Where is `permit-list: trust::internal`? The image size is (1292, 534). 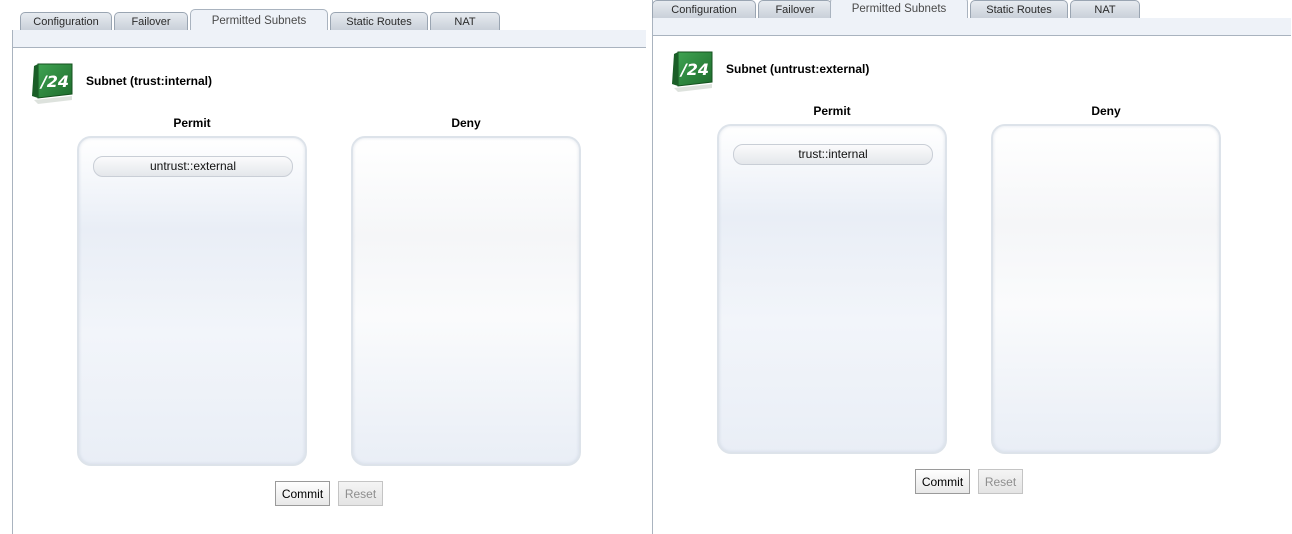
permit-list: trust::internal is located at coordinates (832, 289).